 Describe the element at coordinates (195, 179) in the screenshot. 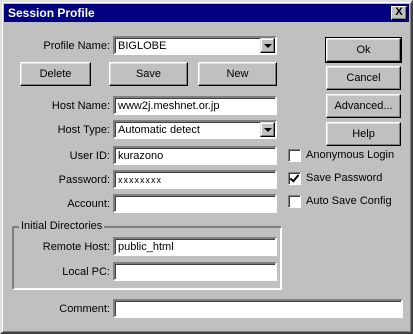

I see `password-field: xxxxxxxx` at that location.